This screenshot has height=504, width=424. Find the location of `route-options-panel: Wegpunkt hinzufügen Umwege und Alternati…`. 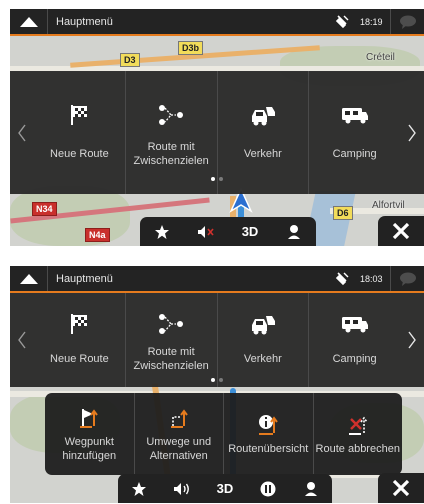

route-options-panel: Wegpunkt hinzufügen Umwege und Alternati… is located at coordinates (223, 434).